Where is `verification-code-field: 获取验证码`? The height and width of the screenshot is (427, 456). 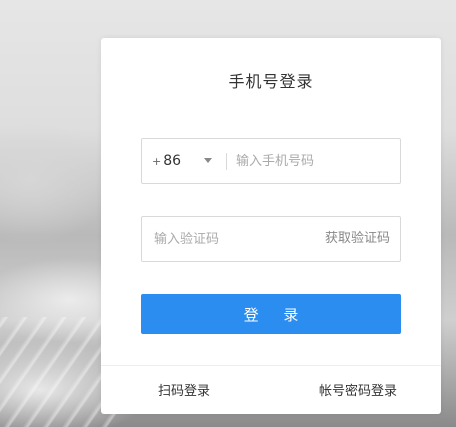 verification-code-field: 获取验证码 is located at coordinates (271, 239).